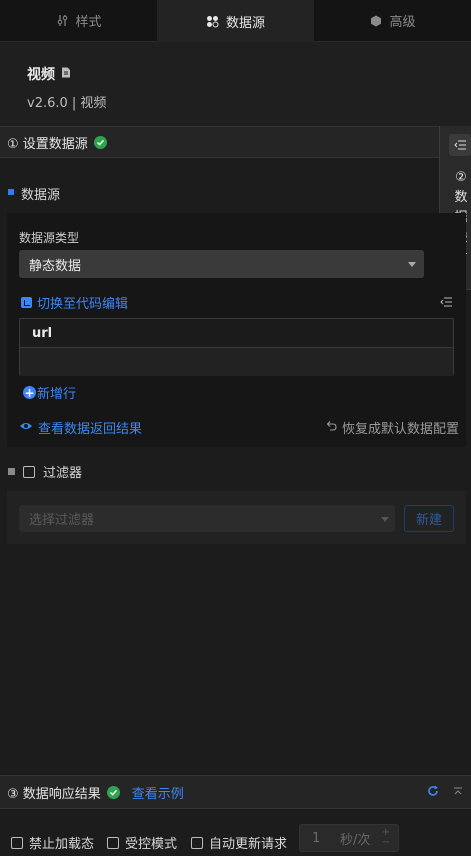 Image resolution: width=471 pixels, height=856 pixels. I want to click on refresh-interval-input: 1 秒/次 + −, so click(349, 838).